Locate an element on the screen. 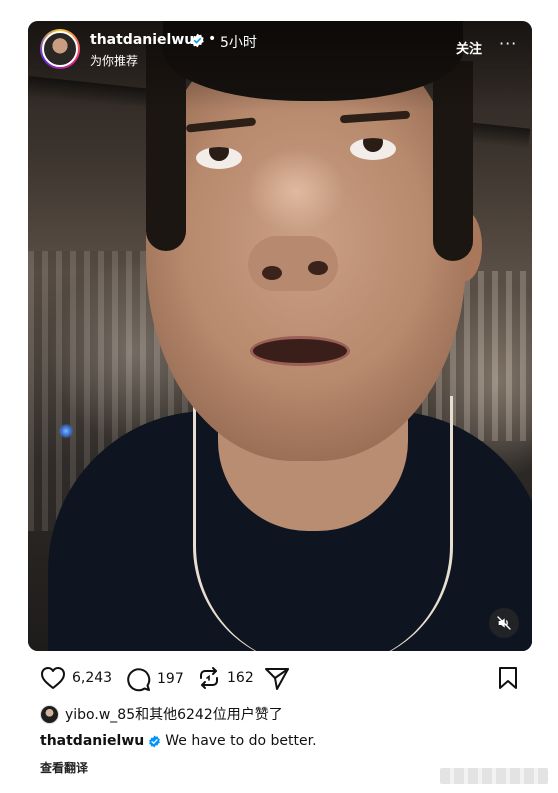 This screenshot has height=793, width=558. liker-avatar is located at coordinates (49, 714).